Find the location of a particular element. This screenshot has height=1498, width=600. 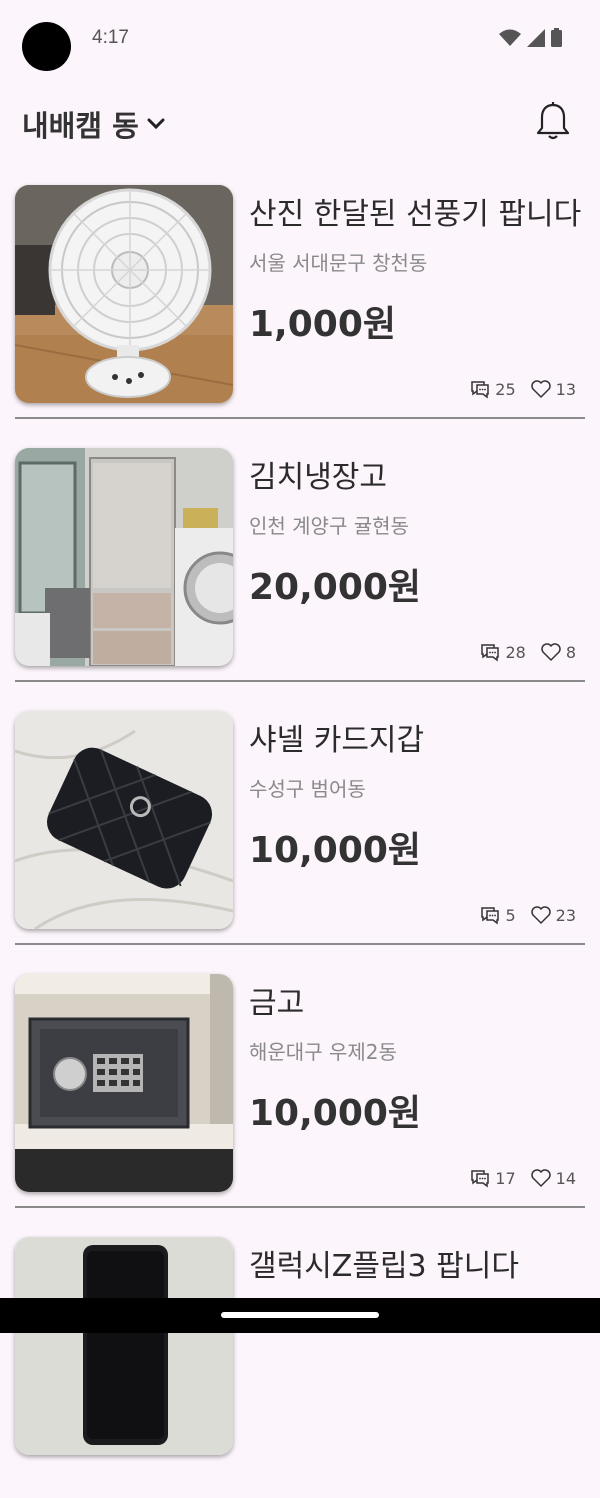

comment-count: 5 is located at coordinates (510, 915).